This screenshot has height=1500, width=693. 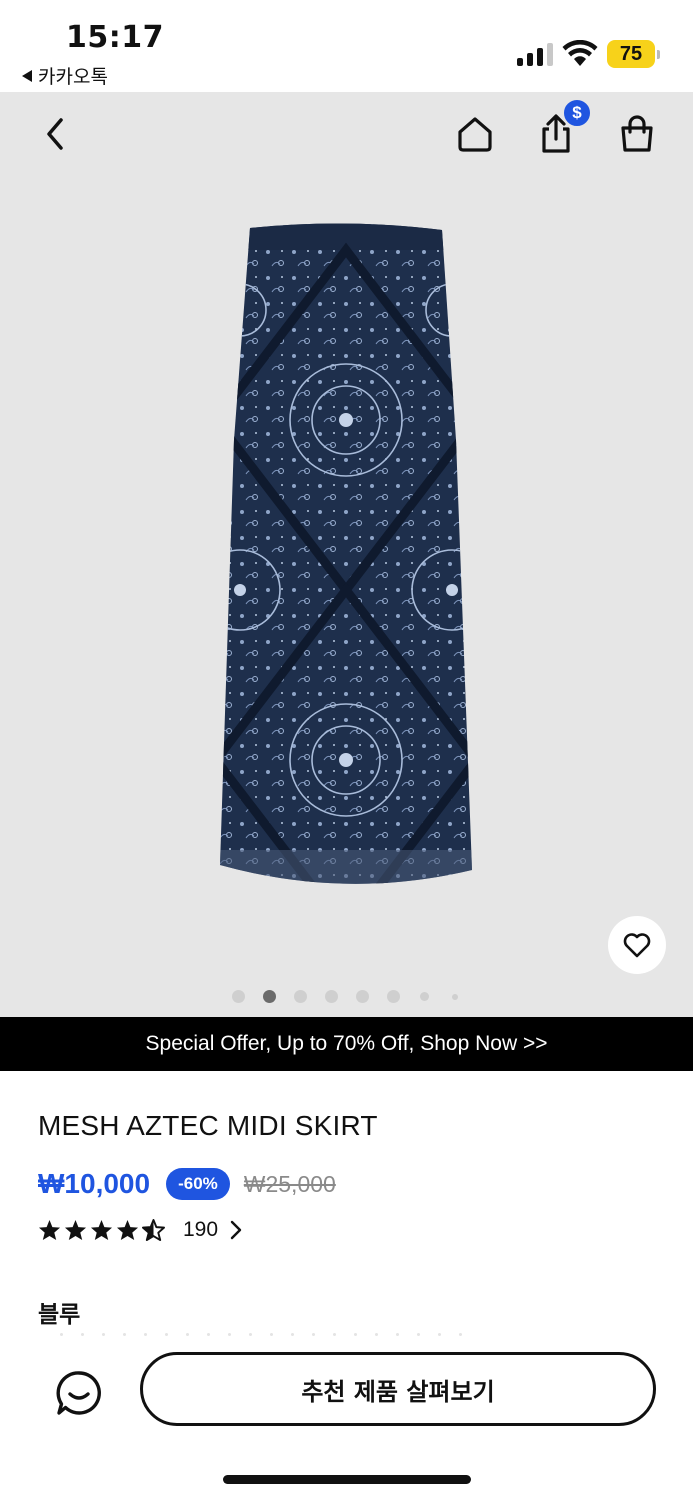 I want to click on price-row: ₩10,000 -60% ₩25,000, so click(x=187, y=1184).